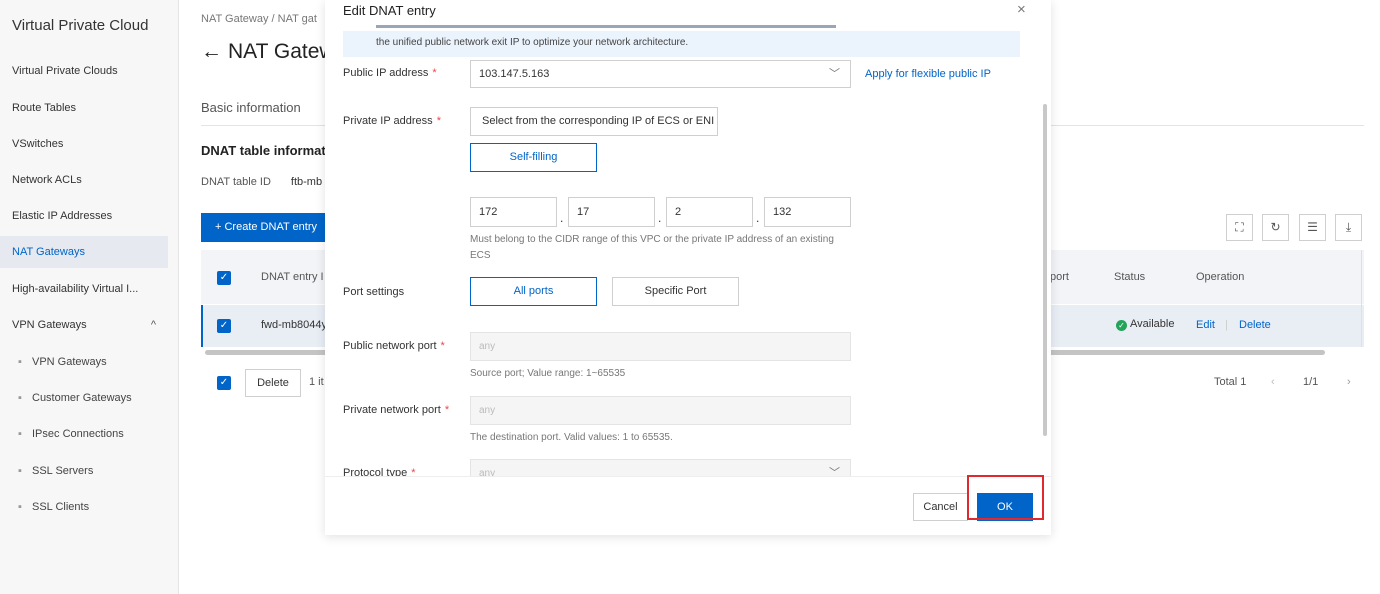 This screenshot has width=1380, height=594. Describe the element at coordinates (1130, 277) in the screenshot. I see `column-header-status: Status` at that location.